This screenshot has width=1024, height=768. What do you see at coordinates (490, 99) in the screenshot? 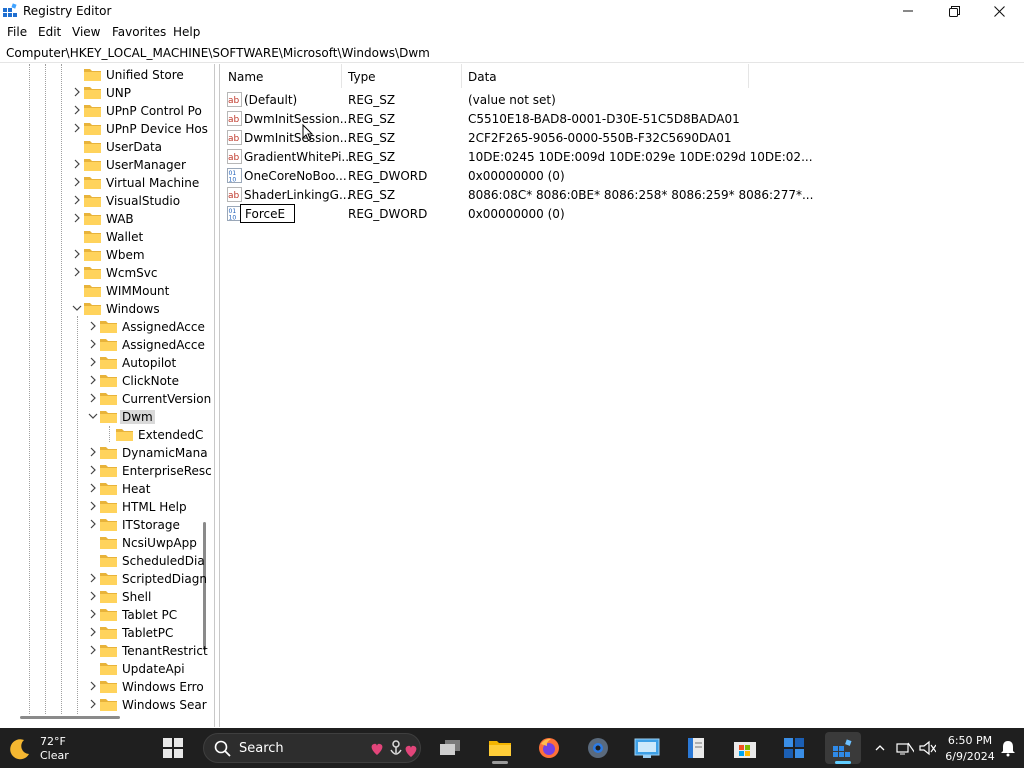
I see `value-row: ab (Default) REG_SZ (value not set)` at bounding box center [490, 99].